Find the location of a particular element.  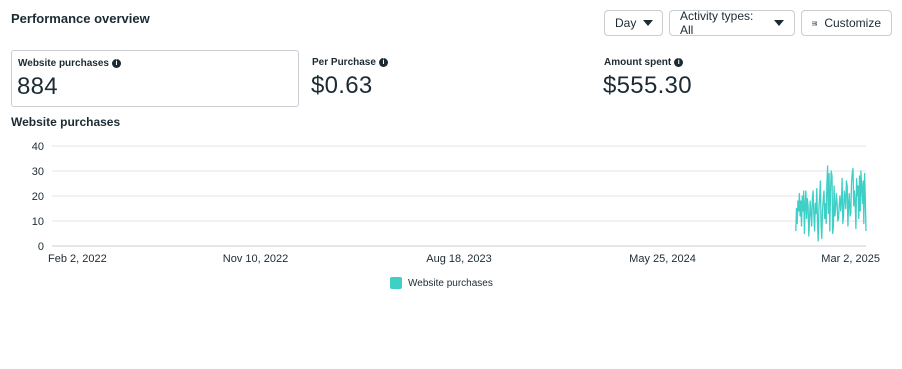

sliders-icon is located at coordinates (815, 23).